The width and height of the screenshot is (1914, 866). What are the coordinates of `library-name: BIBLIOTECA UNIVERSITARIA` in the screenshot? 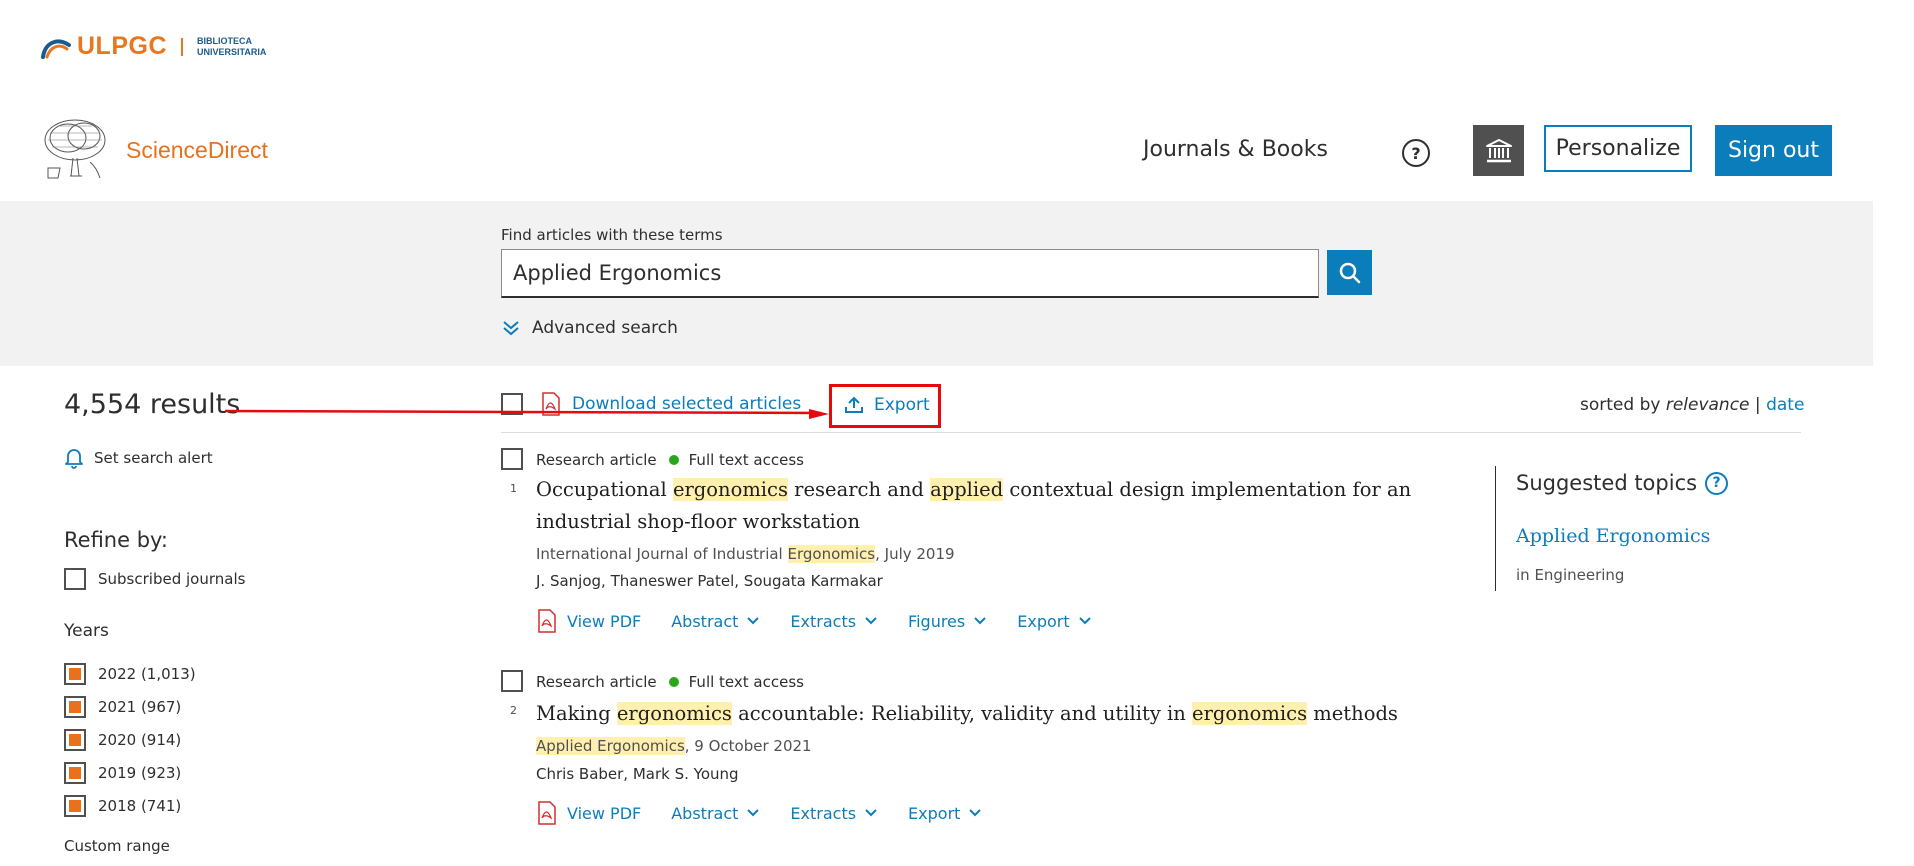 It's located at (231, 47).